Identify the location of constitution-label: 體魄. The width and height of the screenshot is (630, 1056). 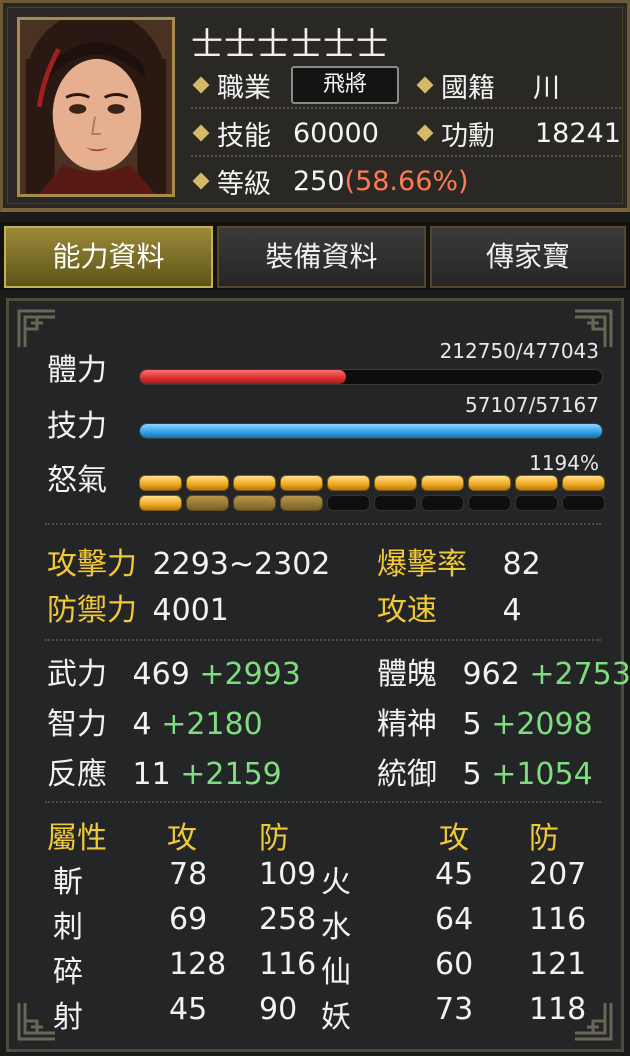
(407, 674).